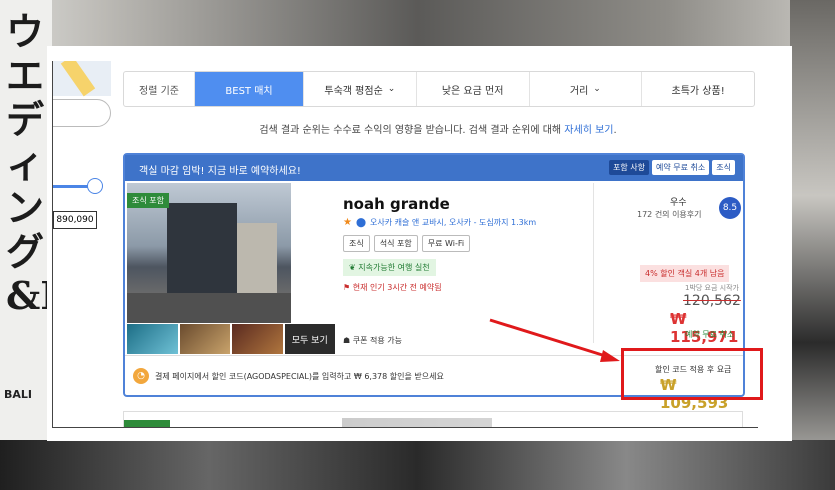  What do you see at coordinates (147, 423) in the screenshot?
I see `next-card-tag` at bounding box center [147, 423].